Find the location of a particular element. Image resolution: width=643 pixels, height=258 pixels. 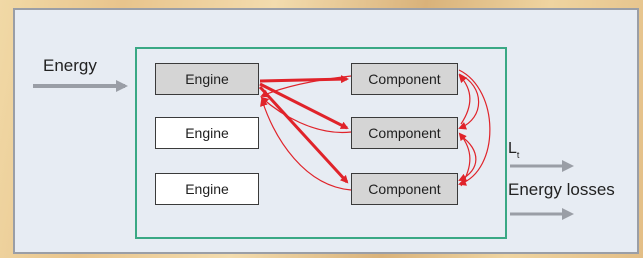

component-box-3: Component is located at coordinates (404, 189).